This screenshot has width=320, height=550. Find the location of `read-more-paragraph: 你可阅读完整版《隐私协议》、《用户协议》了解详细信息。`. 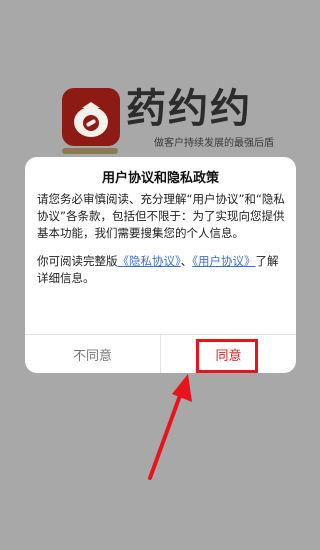

read-more-paragraph: 你可阅读完整版《隐私协议》、《用户协议》了解详细信息。 is located at coordinates (161, 270).